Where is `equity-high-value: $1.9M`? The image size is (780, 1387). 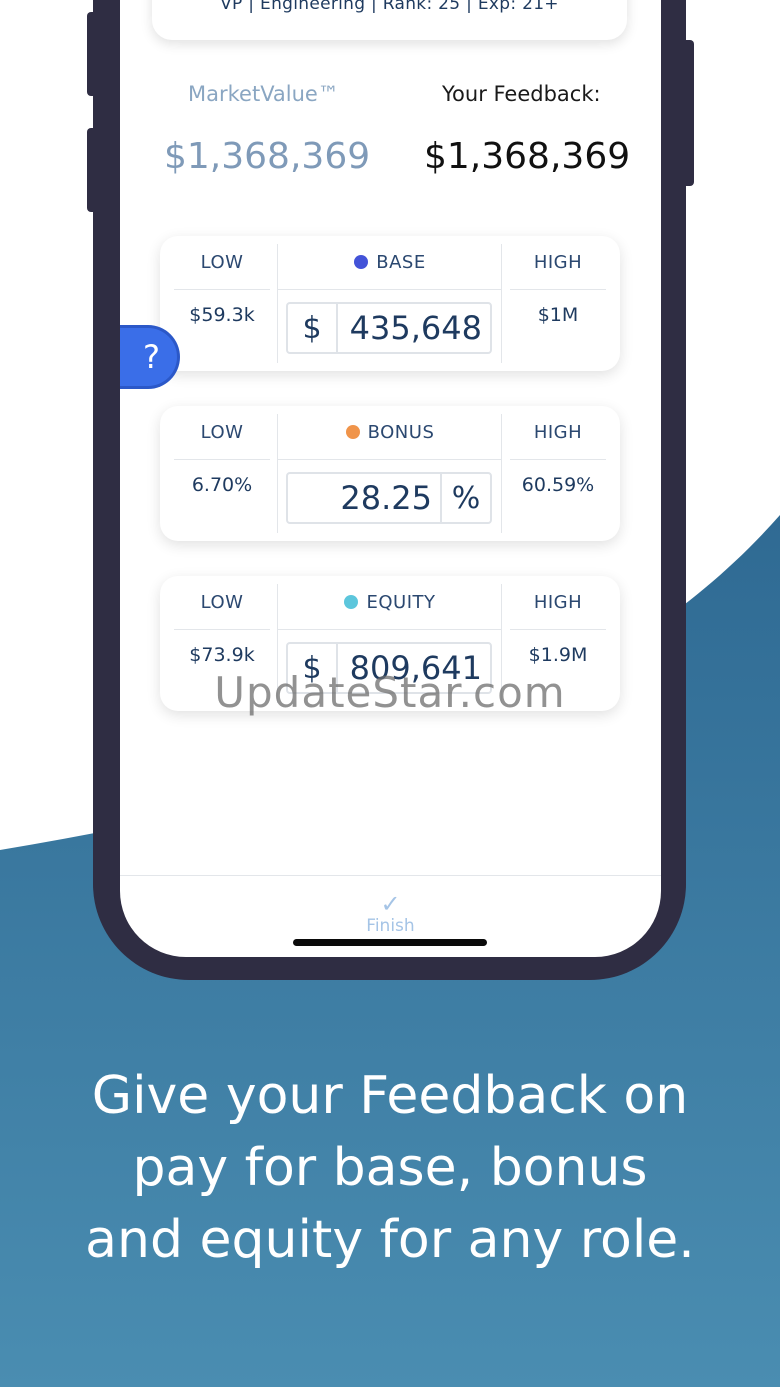 equity-high-value: $1.9M is located at coordinates (558, 655).